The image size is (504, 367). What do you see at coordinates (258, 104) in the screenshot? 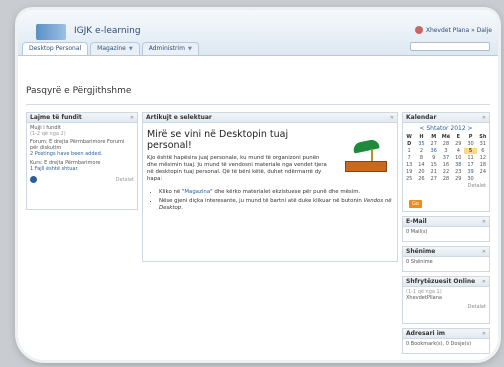
I see `divider` at bounding box center [258, 104].